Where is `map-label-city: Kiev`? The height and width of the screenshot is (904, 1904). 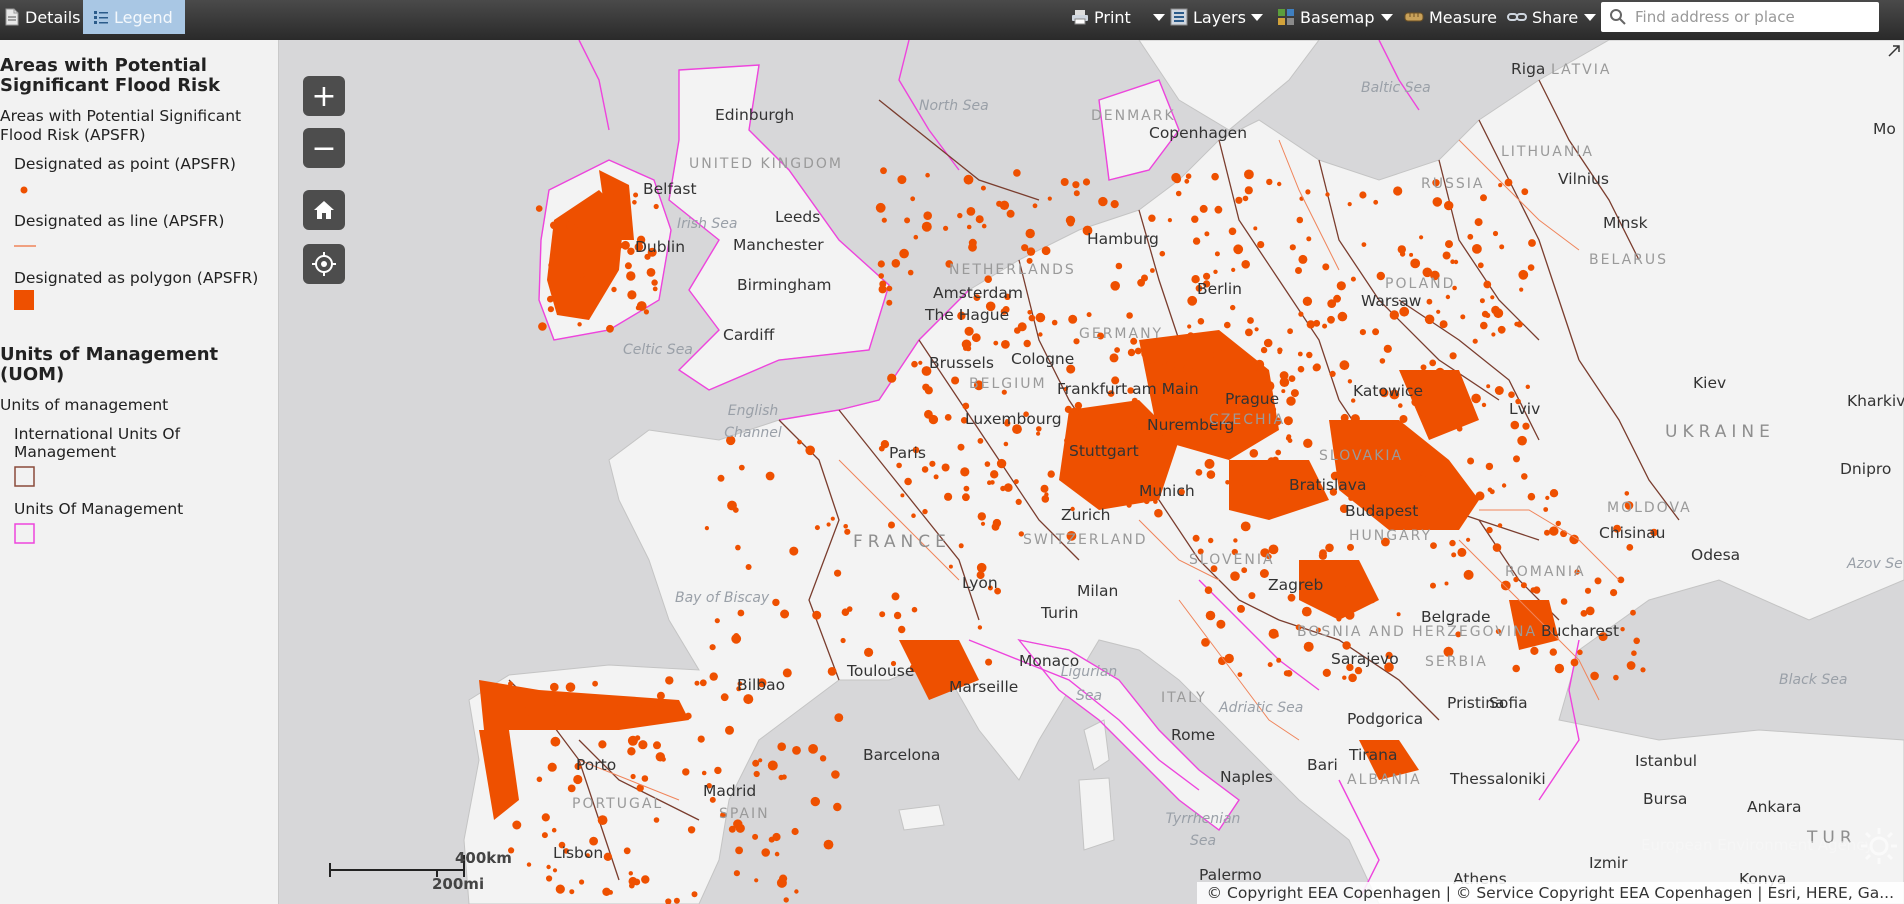 map-label-city: Kiev is located at coordinates (1710, 383).